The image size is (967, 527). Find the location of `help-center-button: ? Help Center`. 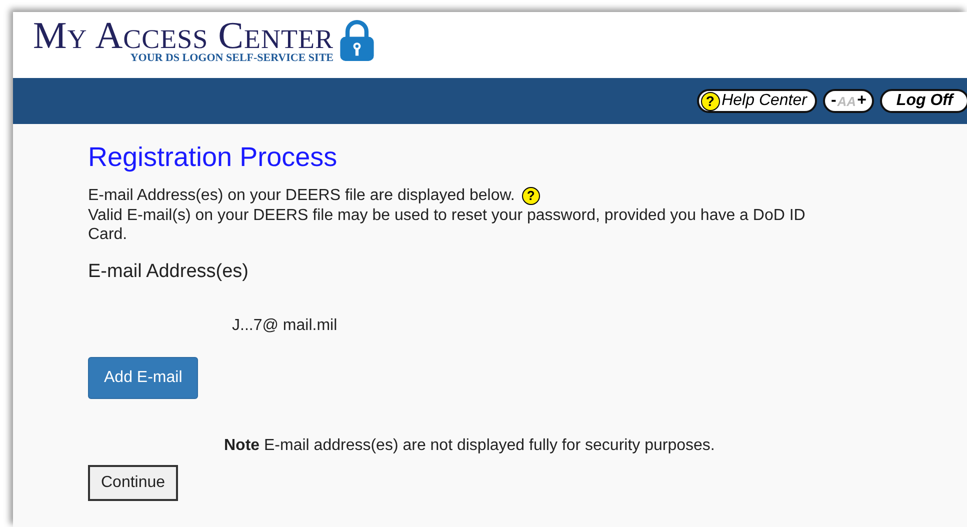

help-center-button: ? Help Center is located at coordinates (756, 101).